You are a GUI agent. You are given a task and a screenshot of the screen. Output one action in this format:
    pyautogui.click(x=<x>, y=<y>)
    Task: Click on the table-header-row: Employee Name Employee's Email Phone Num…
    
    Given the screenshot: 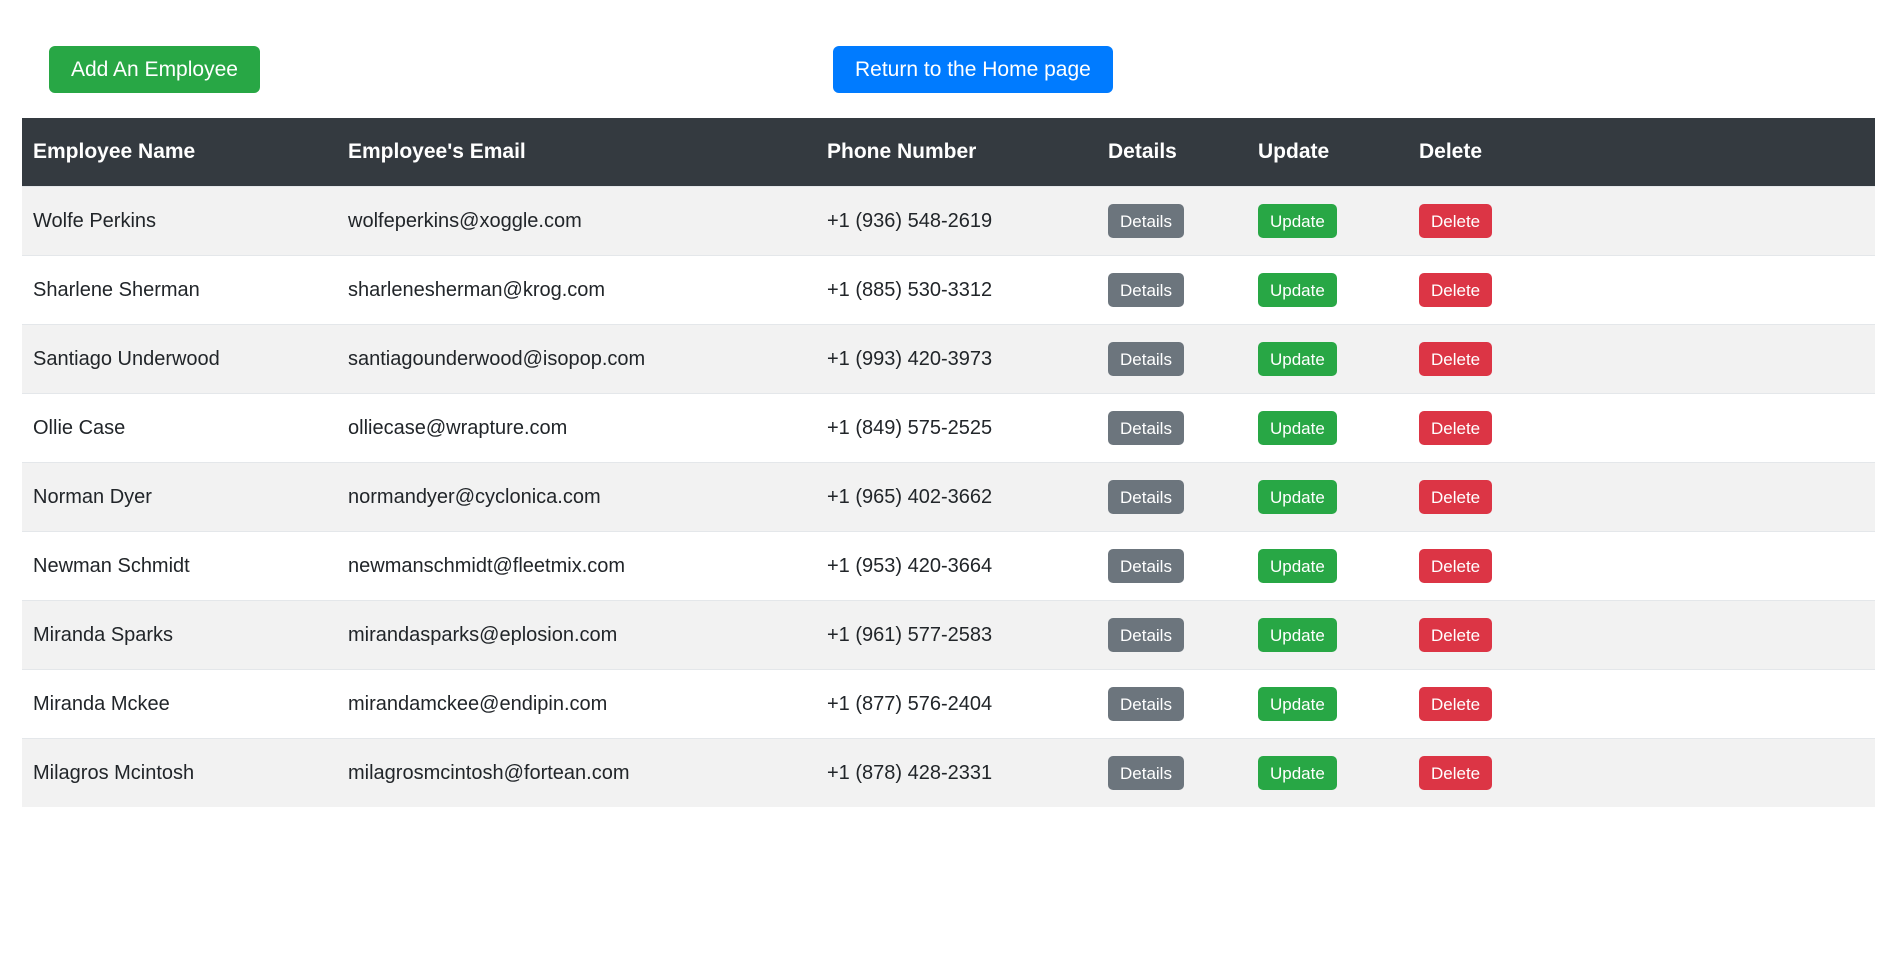 What is the action you would take?
    pyautogui.click(x=948, y=152)
    